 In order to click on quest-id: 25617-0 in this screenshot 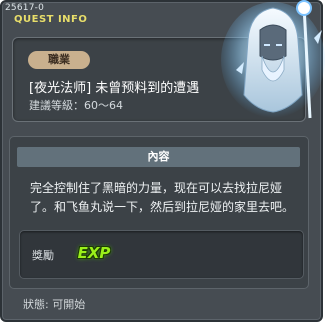, I will do `click(25, 8)`.